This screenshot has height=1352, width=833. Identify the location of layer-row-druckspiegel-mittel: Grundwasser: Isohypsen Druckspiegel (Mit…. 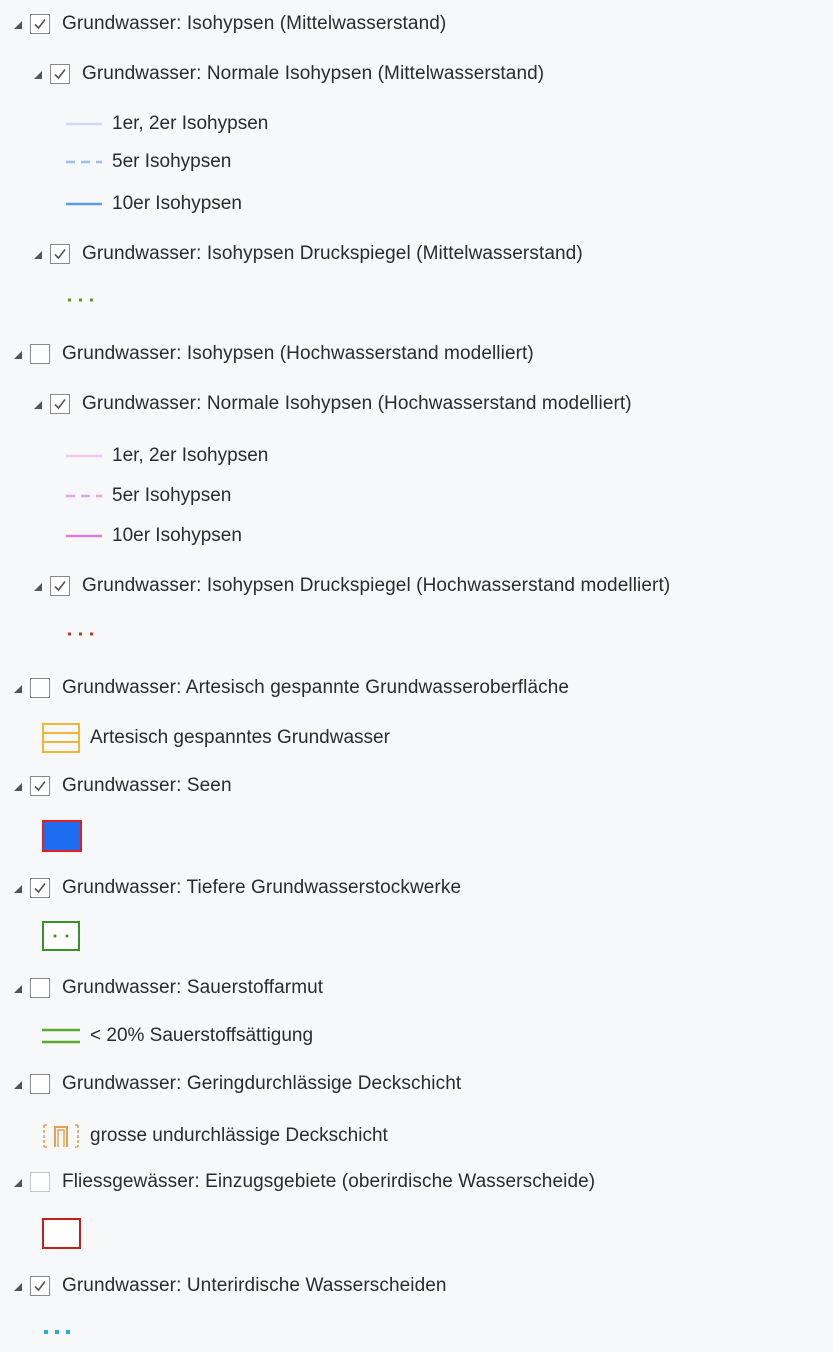
(308, 254).